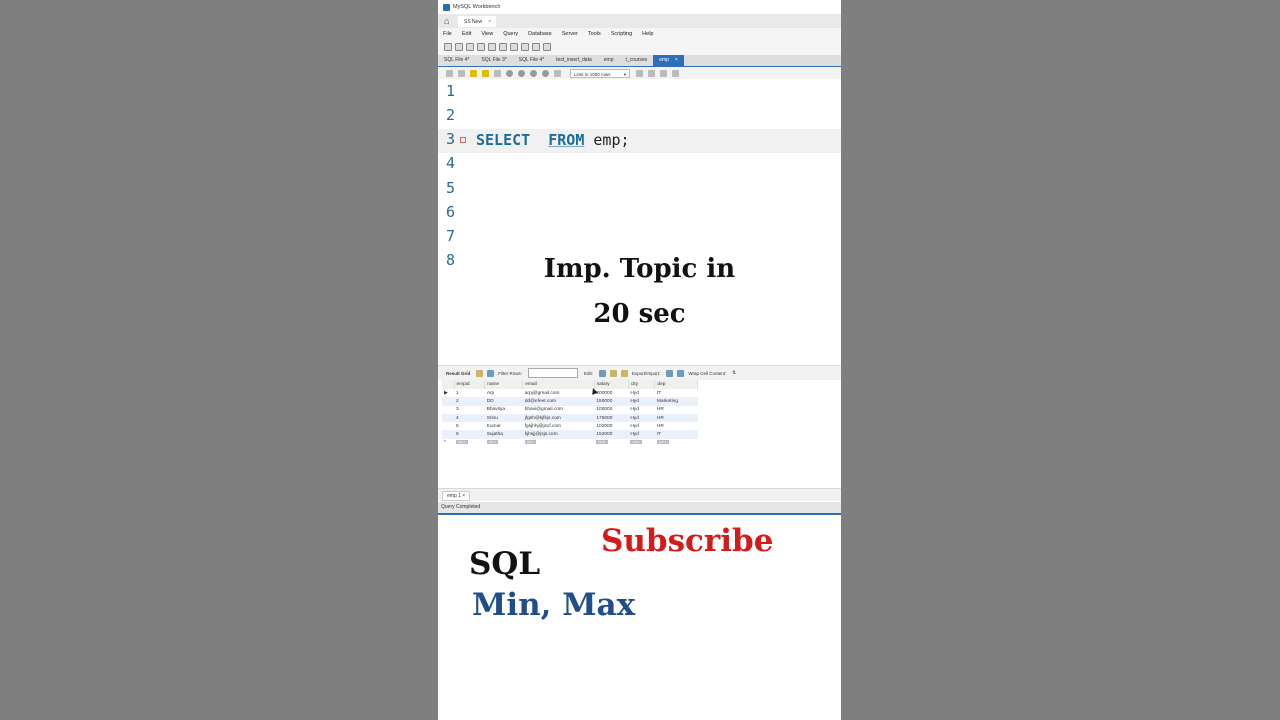 This screenshot has height=720, width=1280. Describe the element at coordinates (510, 34) in the screenshot. I see `menu-query: Query` at that location.